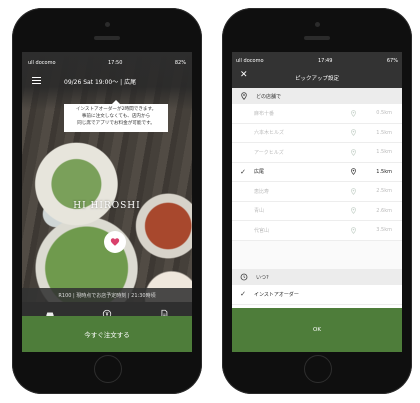  What do you see at coordinates (384, 210) in the screenshot?
I see `store-distance: 2.6km` at bounding box center [384, 210].